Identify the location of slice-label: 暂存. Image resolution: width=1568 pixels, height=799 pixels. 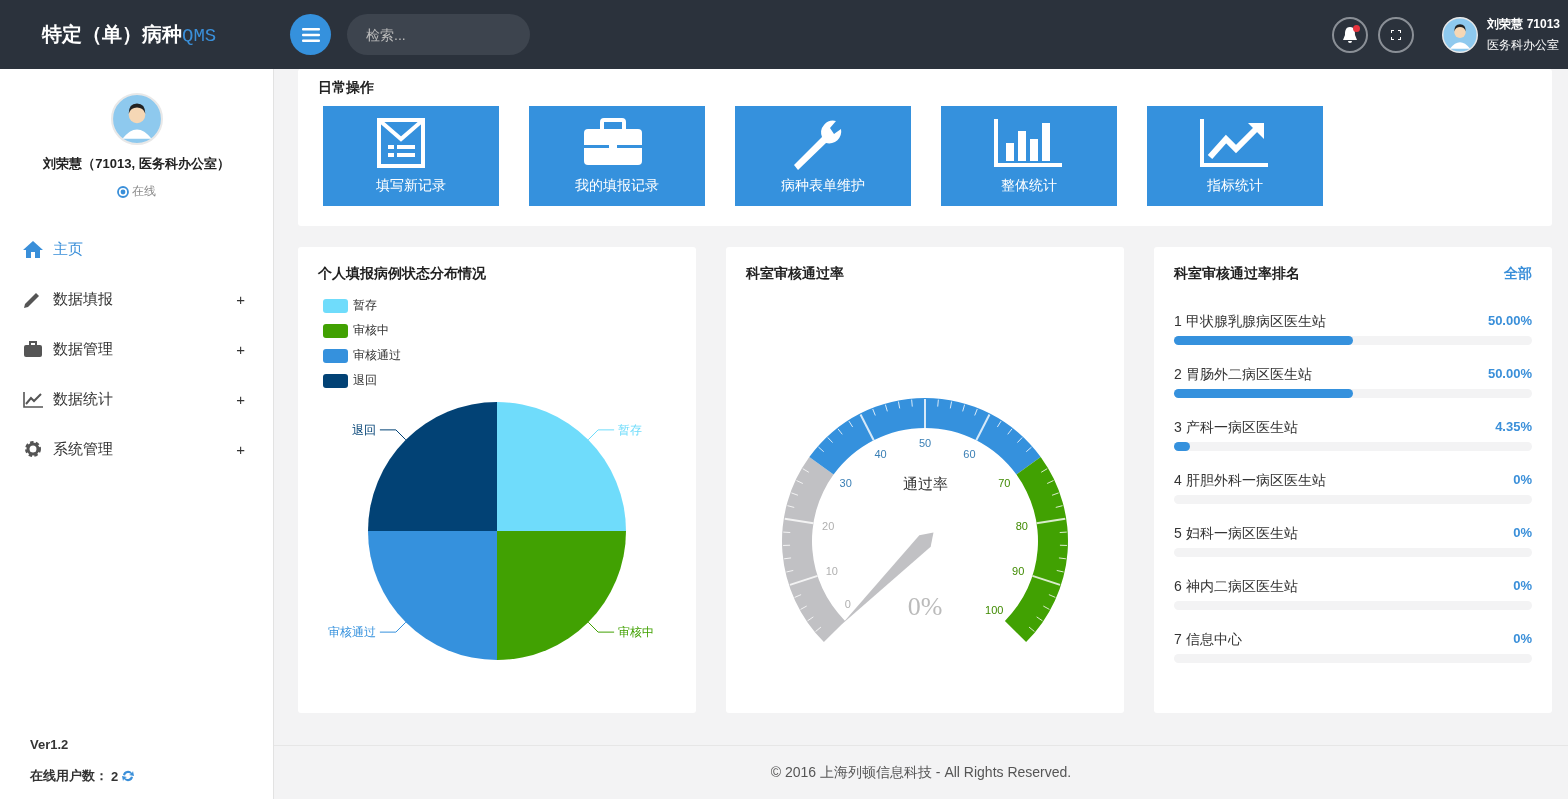
(630, 429).